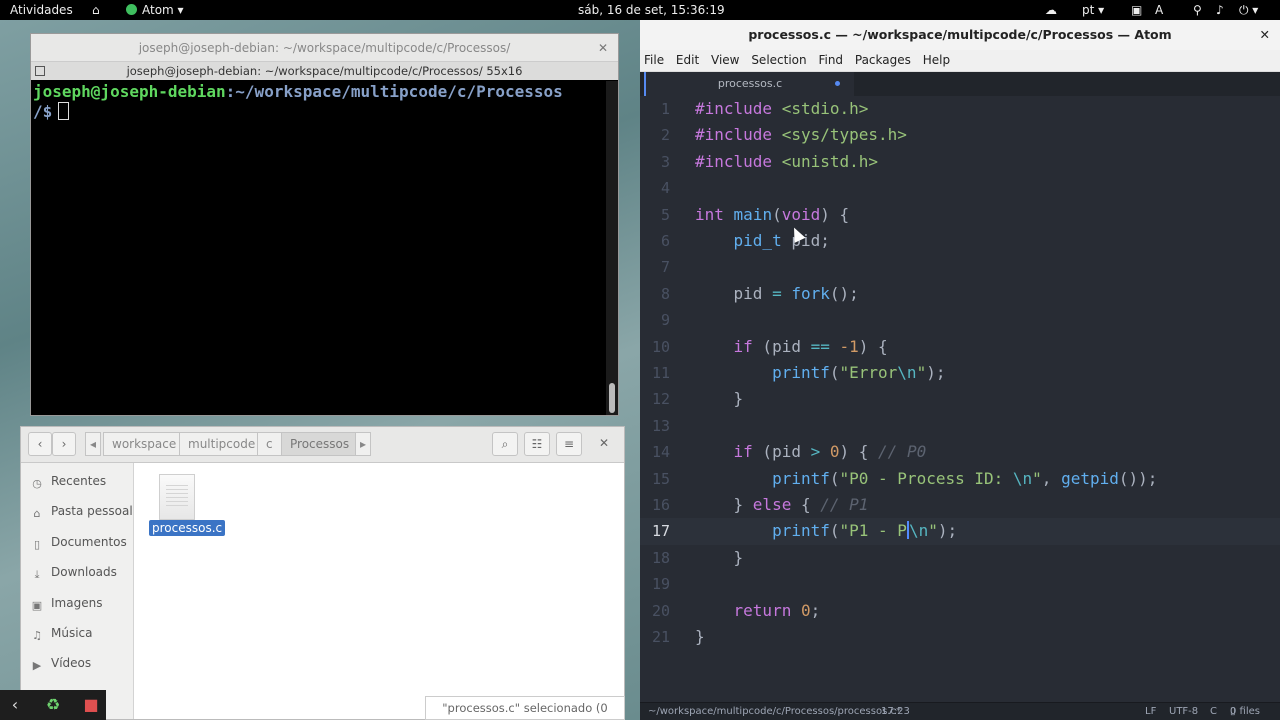 This screenshot has height=720, width=1280. I want to click on code-line: 12 }, so click(960, 399).